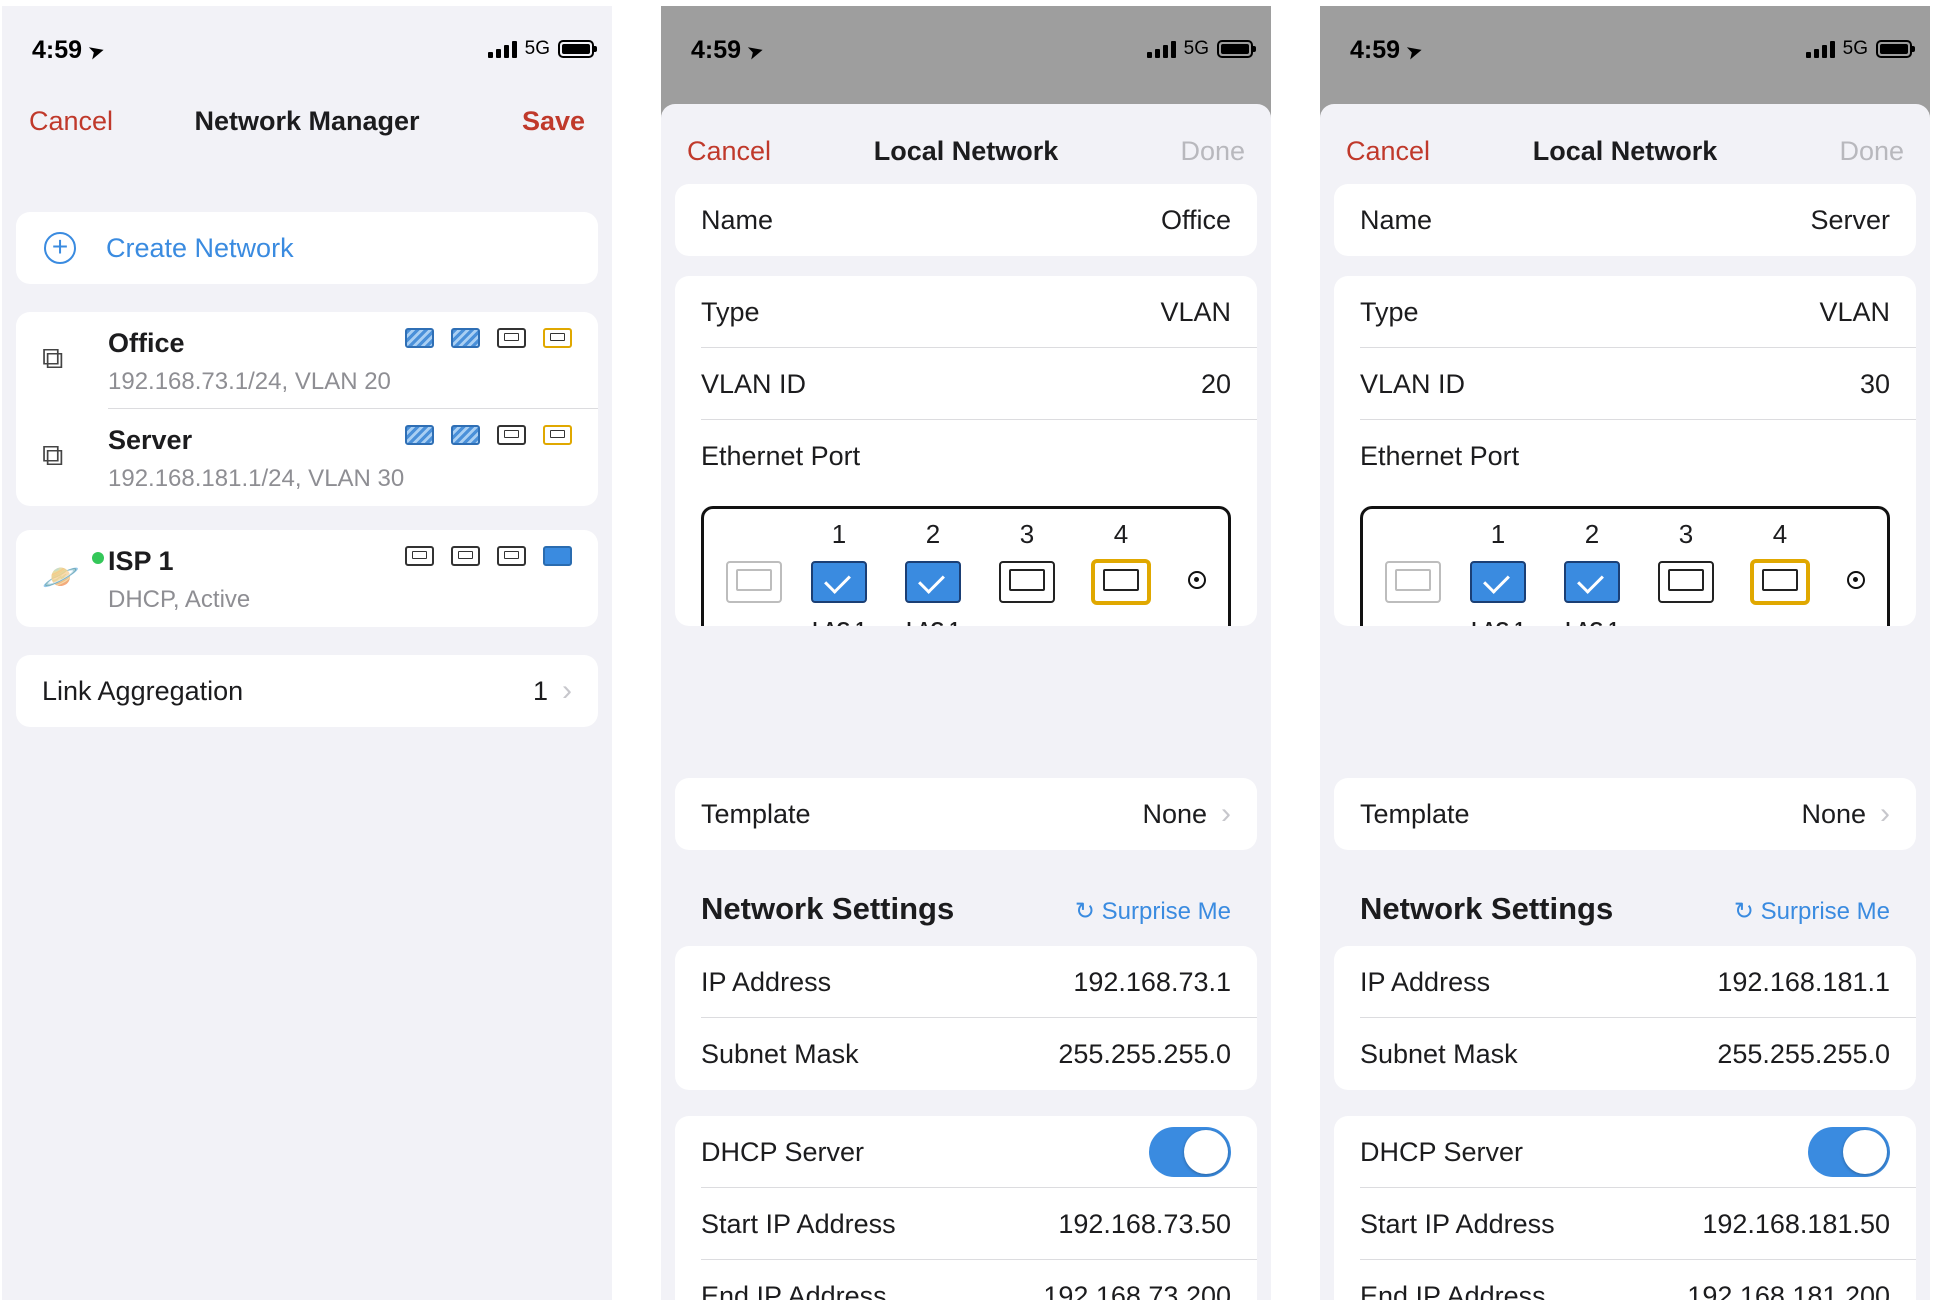 This screenshot has height=1300, width=1934. What do you see at coordinates (61, 577) in the screenshot?
I see `globe-icon: 🪐` at bounding box center [61, 577].